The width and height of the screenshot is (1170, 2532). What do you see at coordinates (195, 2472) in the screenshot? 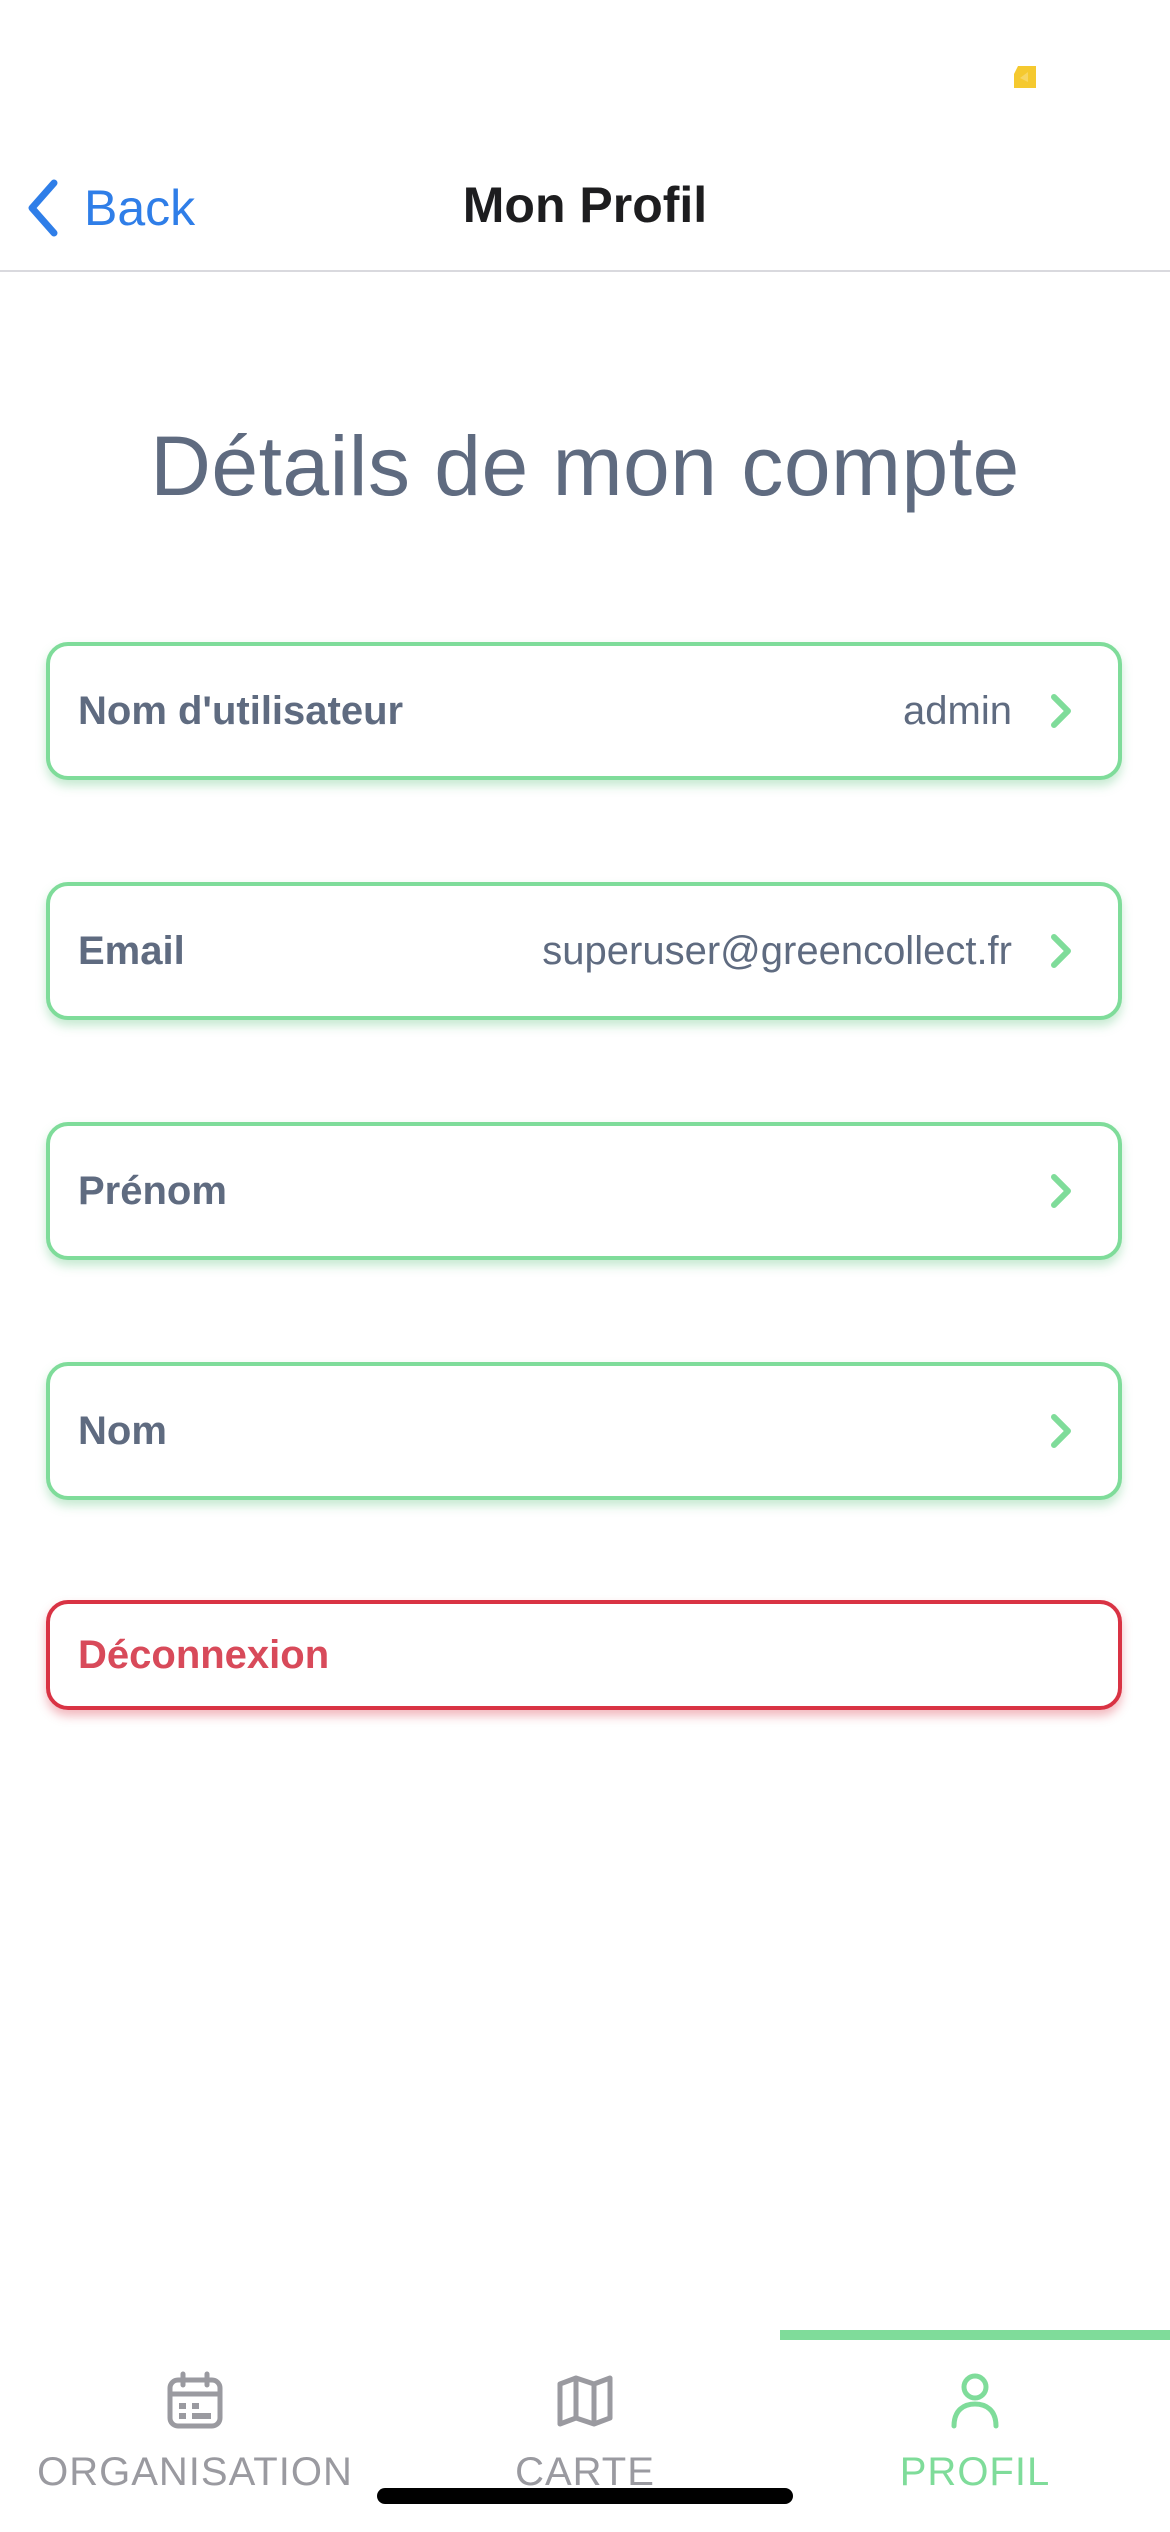
I see `tab-organisation-label: ORGANISATION` at bounding box center [195, 2472].